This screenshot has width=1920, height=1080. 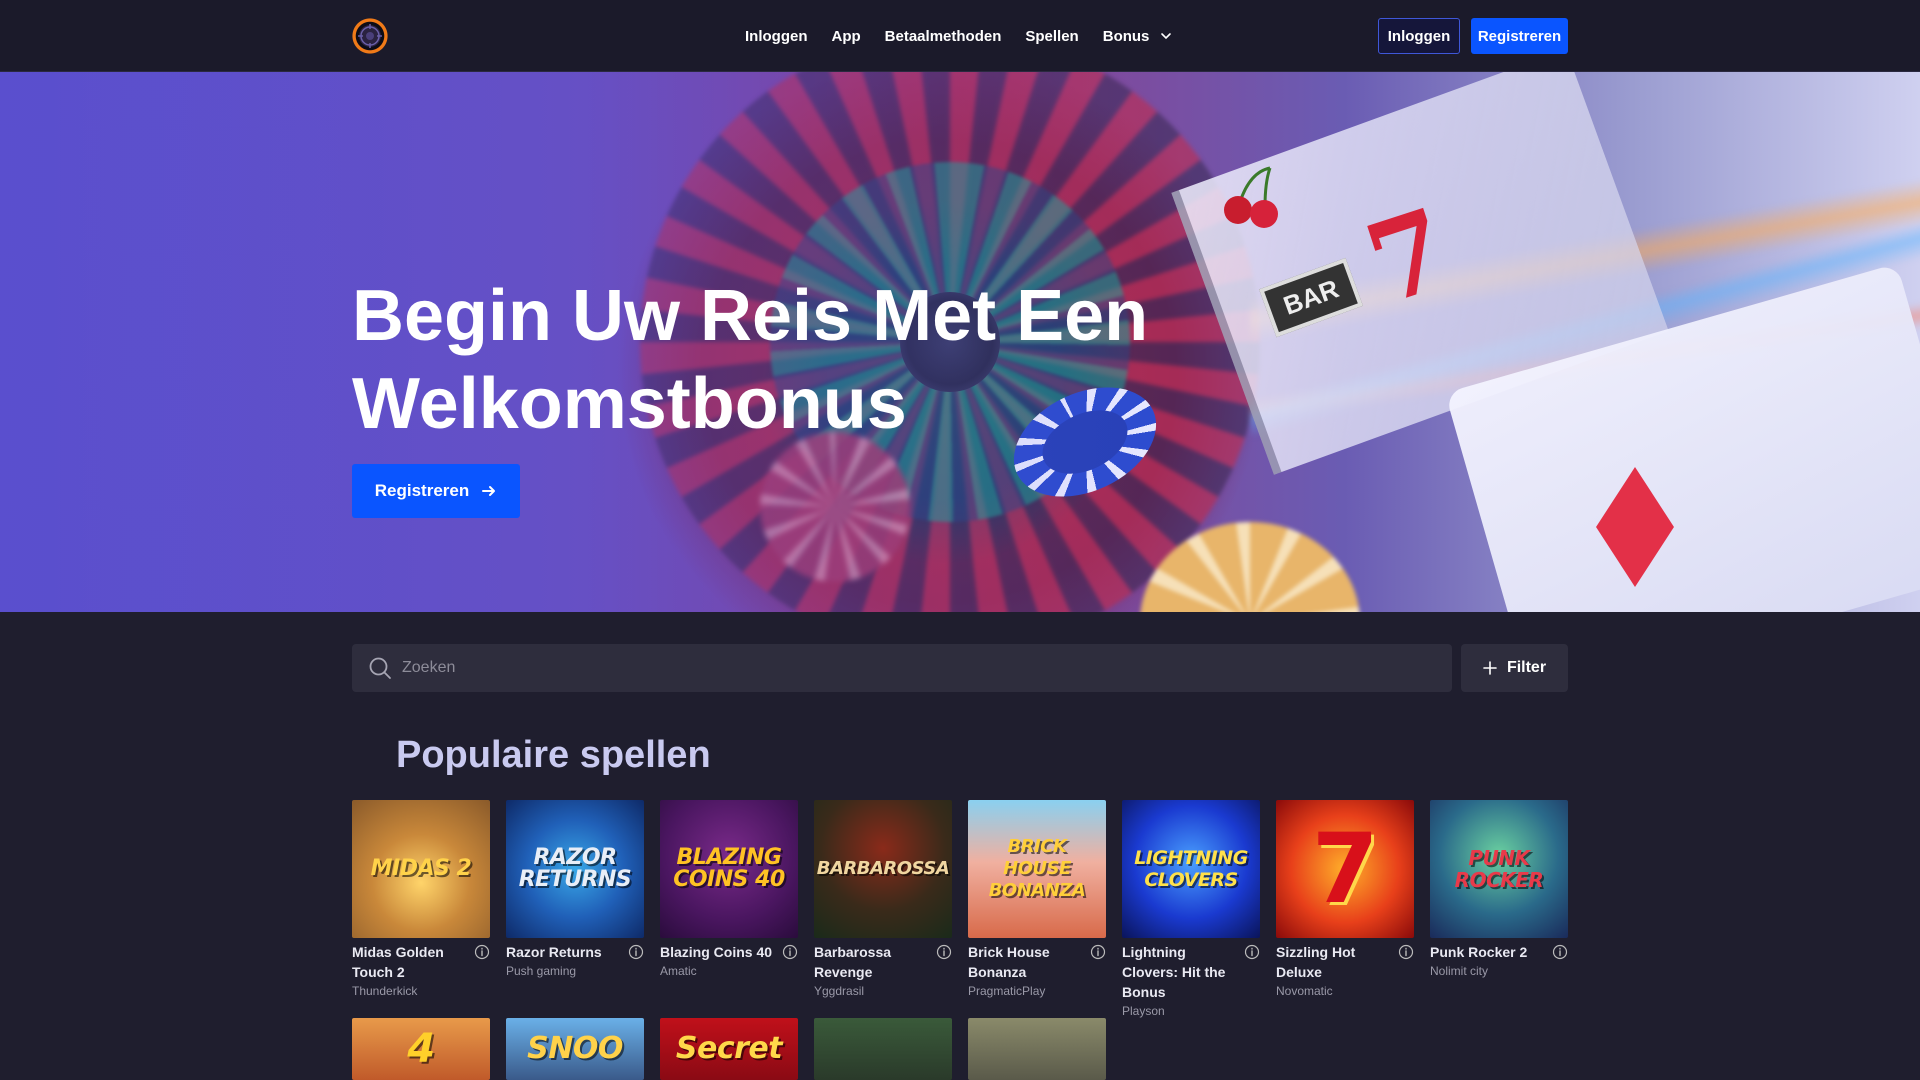 What do you see at coordinates (960, 1049) in the screenshot?
I see `popular-games-grid-row-2: 4 SNOO Secret` at bounding box center [960, 1049].